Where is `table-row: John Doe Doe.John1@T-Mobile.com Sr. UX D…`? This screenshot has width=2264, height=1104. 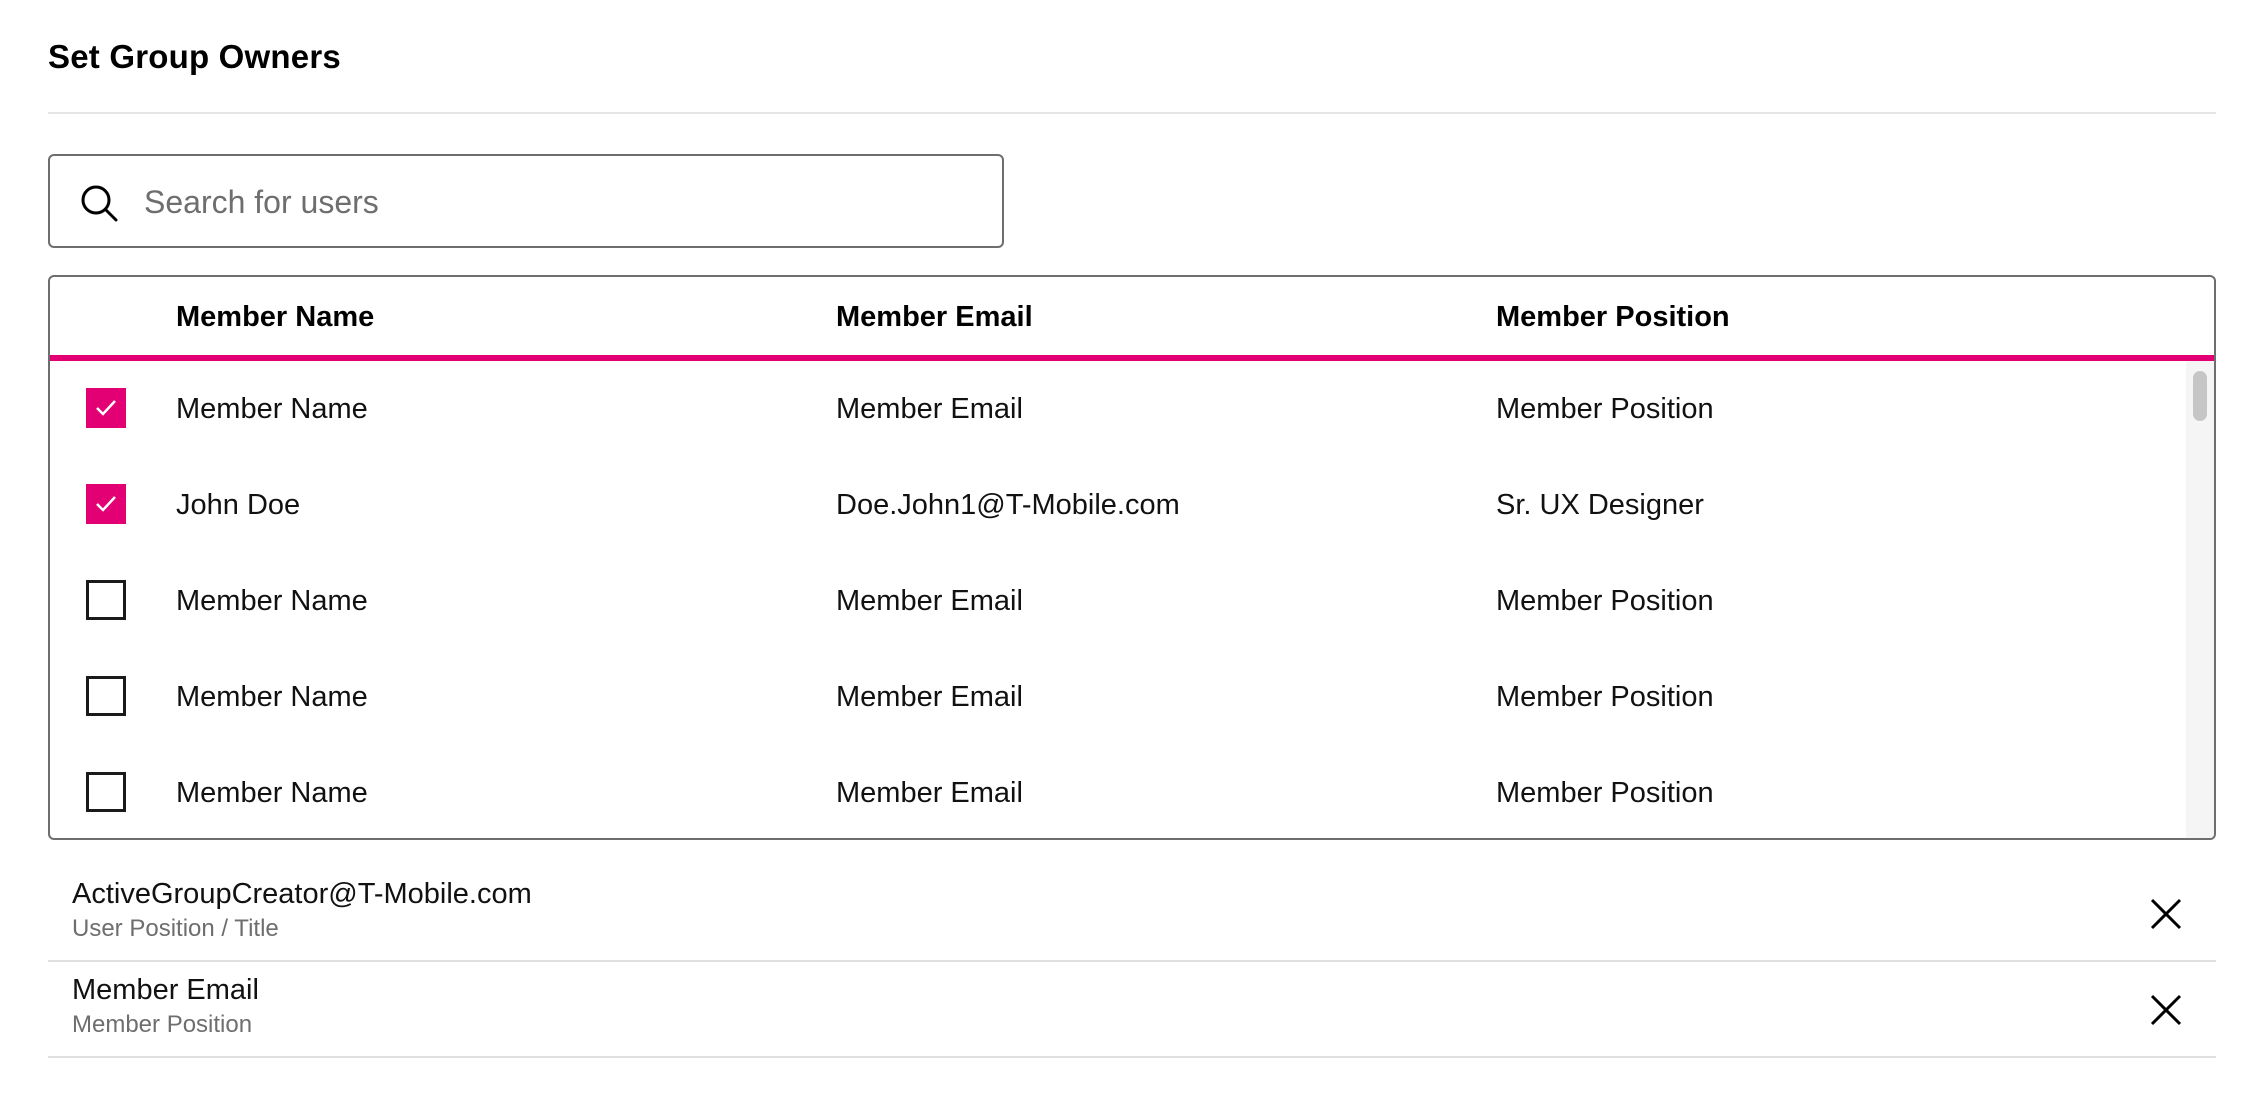 table-row: John Doe Doe.John1@T-Mobile.com Sr. UX D… is located at coordinates (1118, 505).